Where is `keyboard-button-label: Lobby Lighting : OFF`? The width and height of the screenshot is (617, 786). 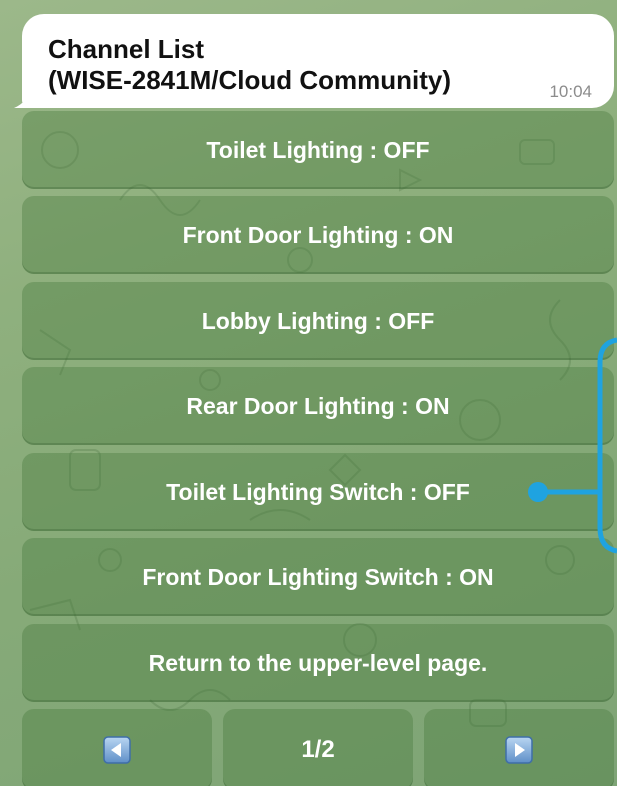 keyboard-button-label: Lobby Lighting : OFF is located at coordinates (318, 320).